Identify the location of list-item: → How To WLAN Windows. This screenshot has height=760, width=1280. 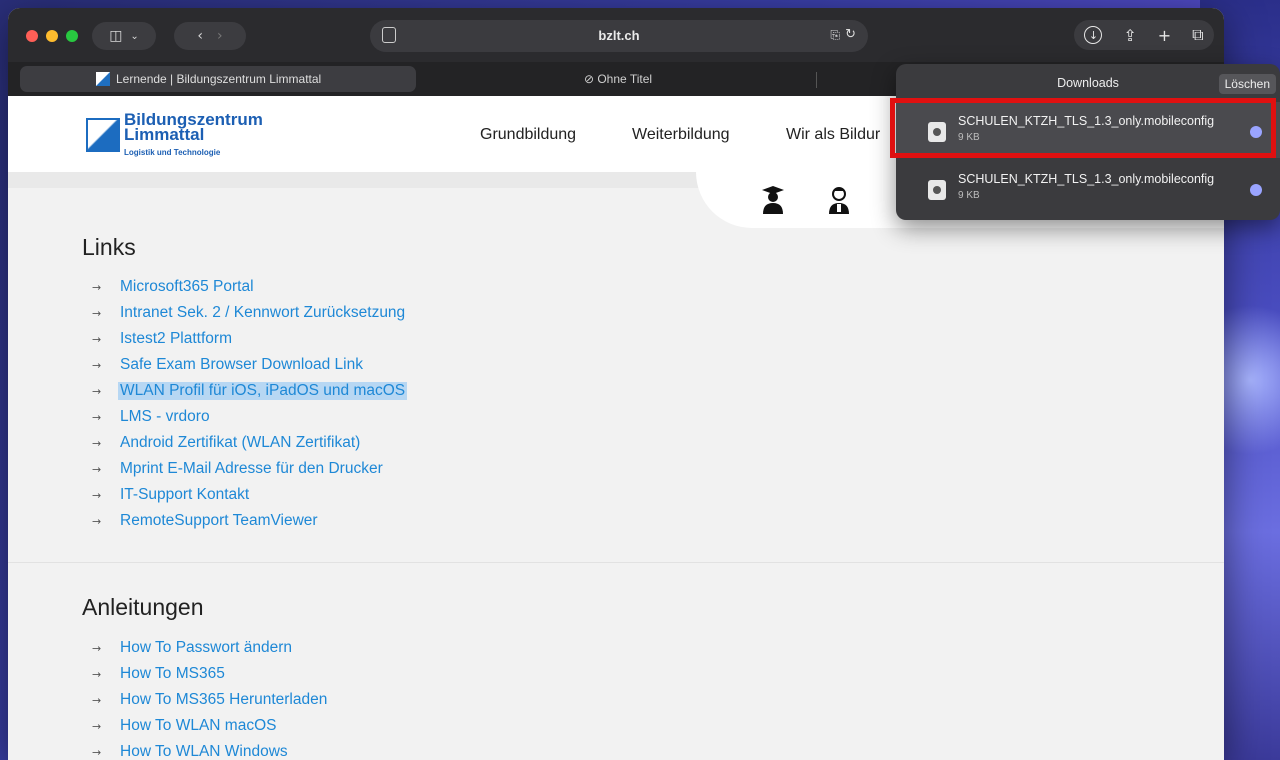
(209, 749).